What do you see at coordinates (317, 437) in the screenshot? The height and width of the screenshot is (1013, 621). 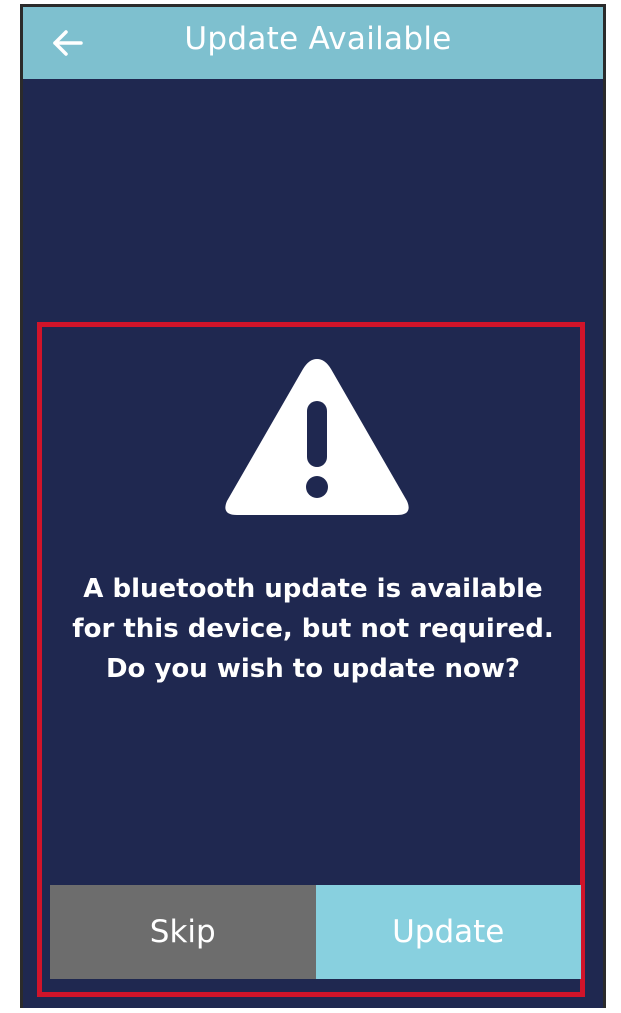 I see `warning-triangle-icon` at bounding box center [317, 437].